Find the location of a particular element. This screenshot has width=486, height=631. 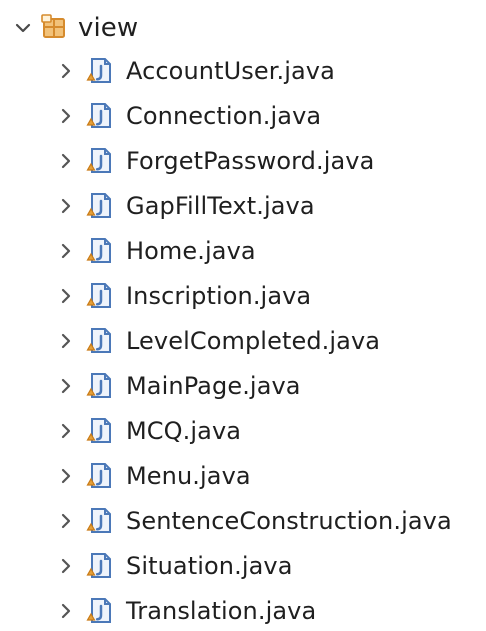

file-label: Menu.java is located at coordinates (188, 476).